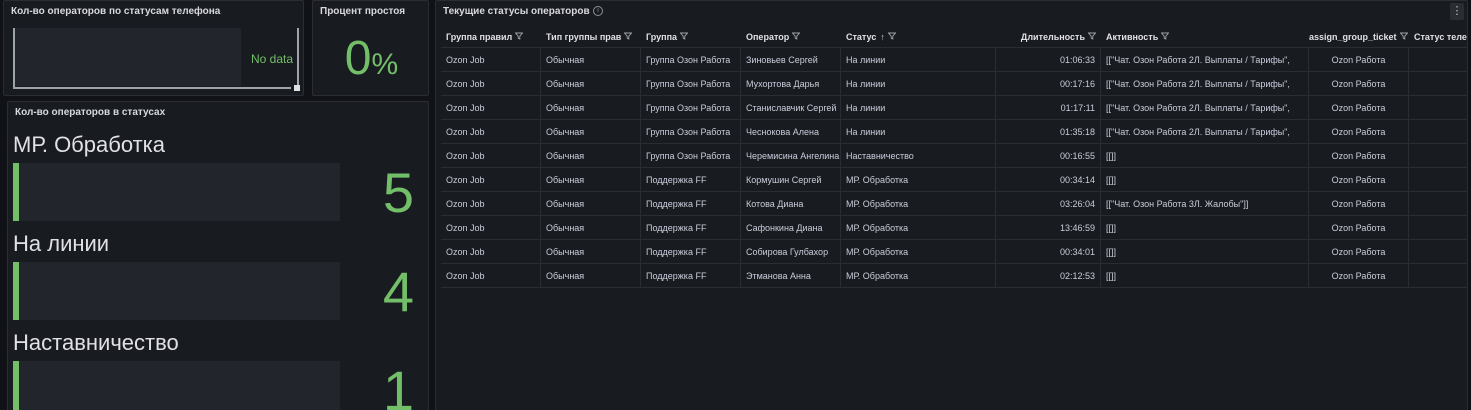  Describe the element at coordinates (1048, 59) in the screenshot. I see `cell-duration: 01:06:33` at that location.